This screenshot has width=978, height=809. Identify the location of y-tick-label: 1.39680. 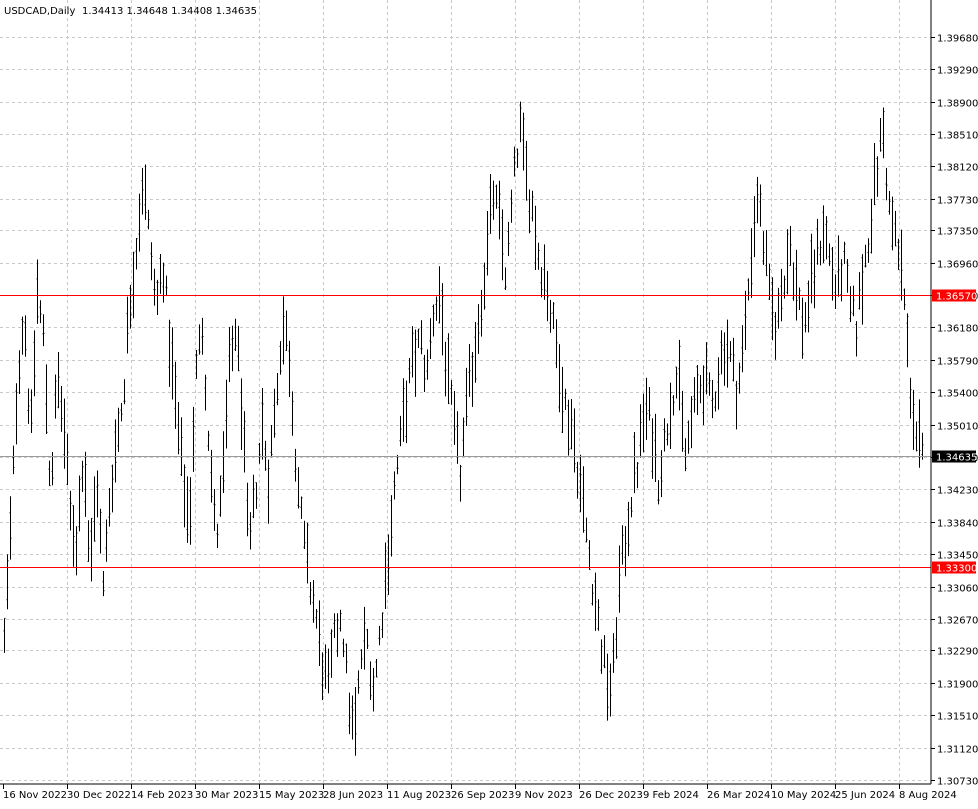
(957, 39).